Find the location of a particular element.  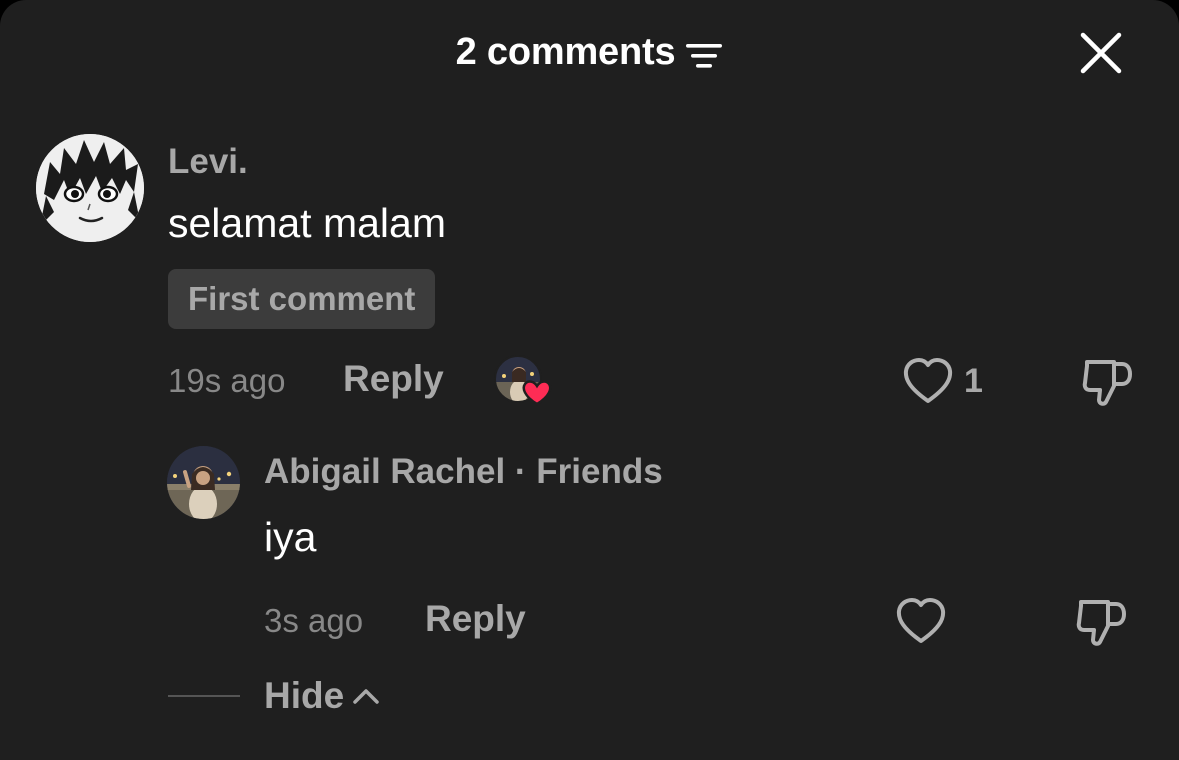

comment-text: selamat malam is located at coordinates (307, 223).